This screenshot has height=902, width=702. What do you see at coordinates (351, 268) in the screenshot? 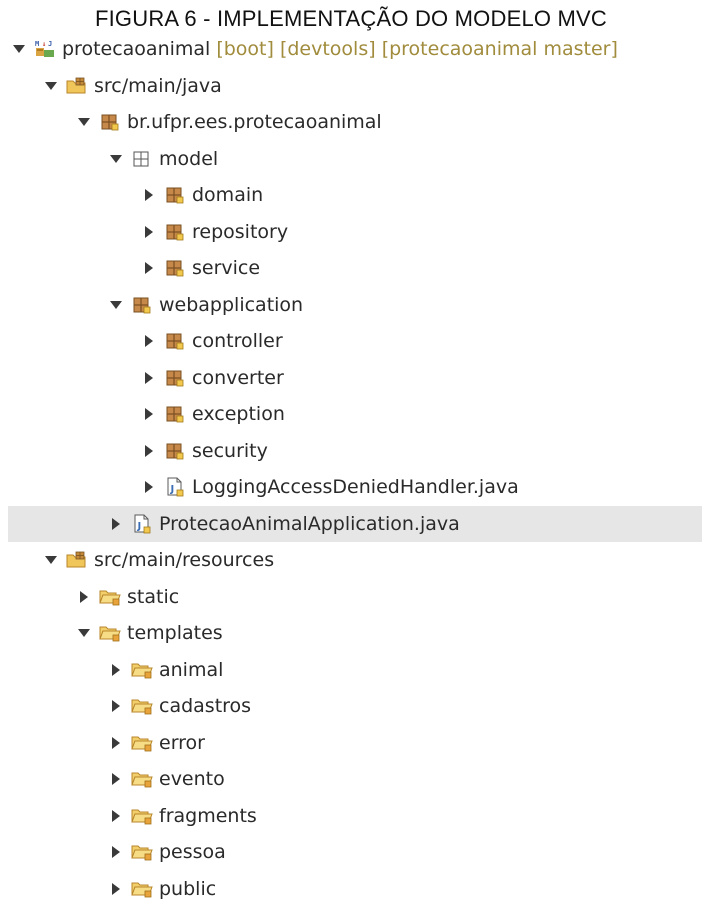
I see `tree-item-service: service` at bounding box center [351, 268].